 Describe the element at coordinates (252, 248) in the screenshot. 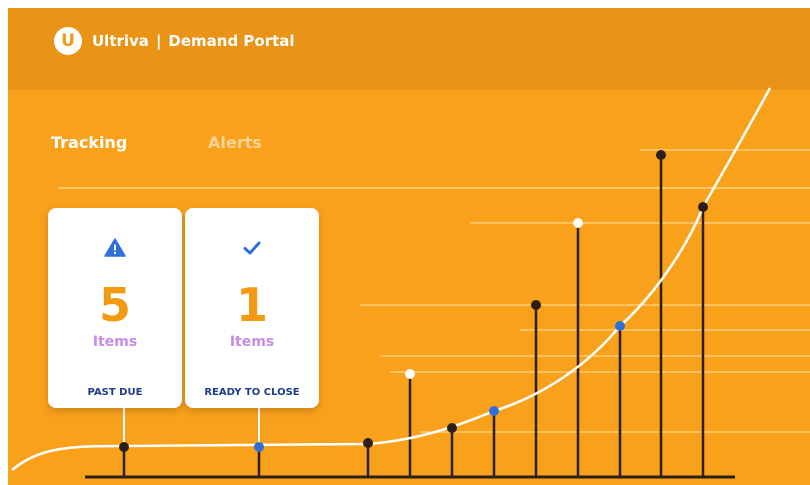

I see `check-icon` at that location.